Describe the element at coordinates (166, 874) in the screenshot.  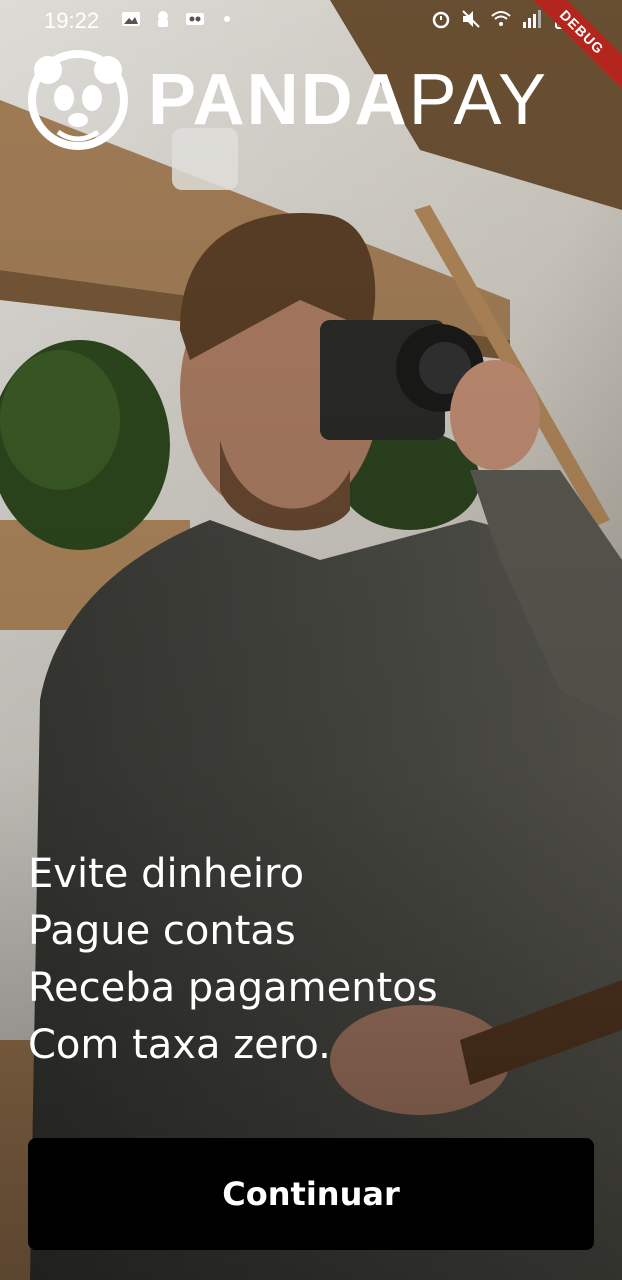
I see `tagline-item: Evite dinheiro` at that location.